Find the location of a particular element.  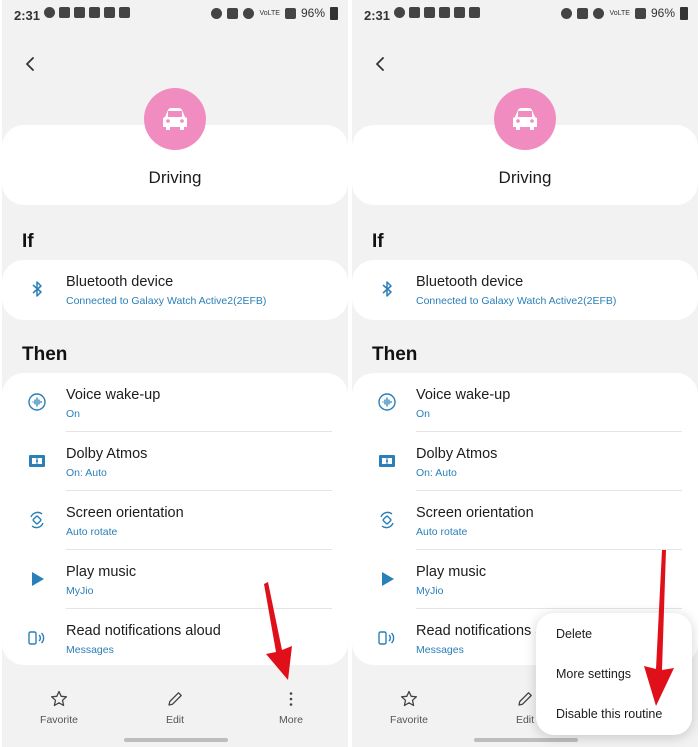

action-title: Read notifications aloud is located at coordinates (143, 631).